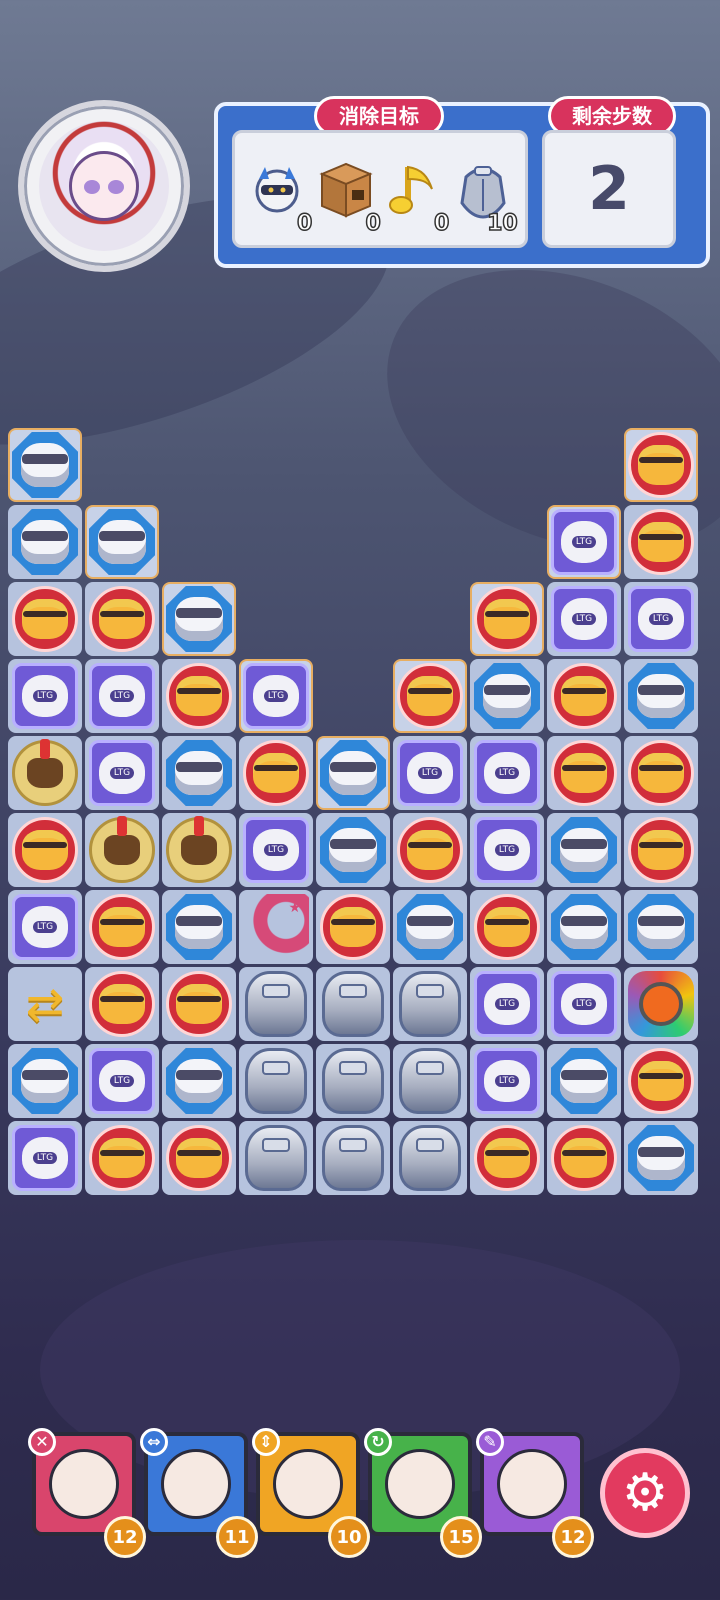  What do you see at coordinates (423, 1493) in the screenshot?
I see `hero-brown-hair-card: ↻ 15` at bounding box center [423, 1493].